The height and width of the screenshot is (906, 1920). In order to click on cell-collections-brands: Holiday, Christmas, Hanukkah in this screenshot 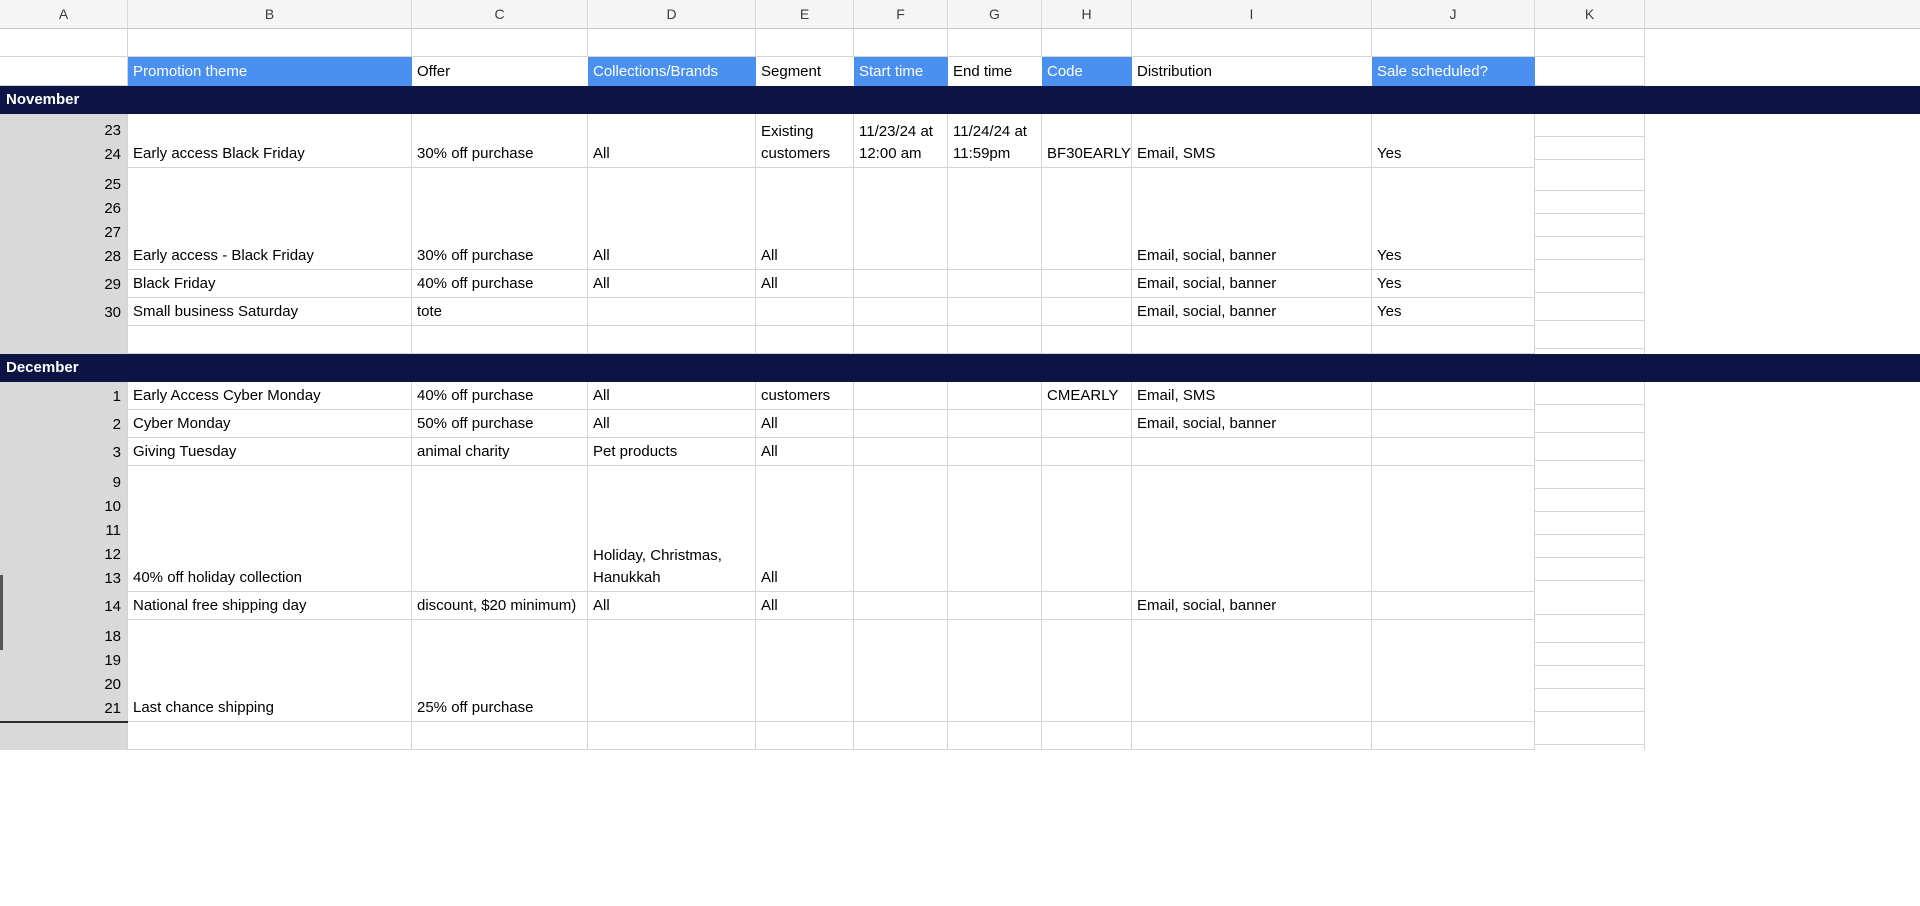, I will do `click(672, 529)`.